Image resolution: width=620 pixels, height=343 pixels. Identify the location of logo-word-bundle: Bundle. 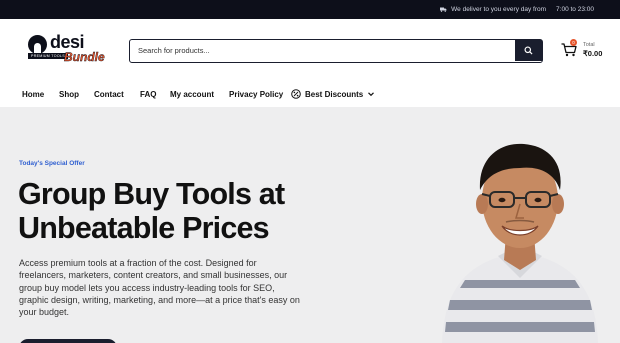
(84, 57).